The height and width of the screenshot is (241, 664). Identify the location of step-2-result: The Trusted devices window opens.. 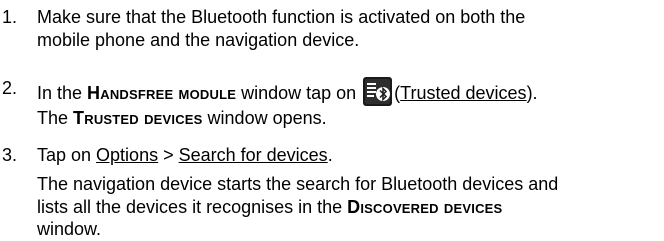
(182, 118).